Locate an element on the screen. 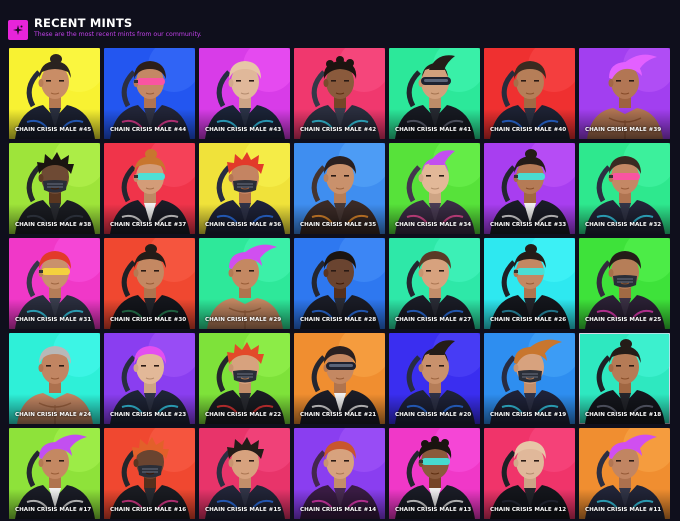 The height and width of the screenshot is (521, 680). mint-name: CHAIN CRISIS MALE #22 is located at coordinates (243, 415).